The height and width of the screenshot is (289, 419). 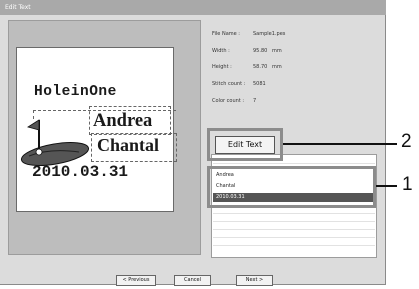 What do you see at coordinates (254, 280) in the screenshot?
I see `next-button: Next >` at bounding box center [254, 280].